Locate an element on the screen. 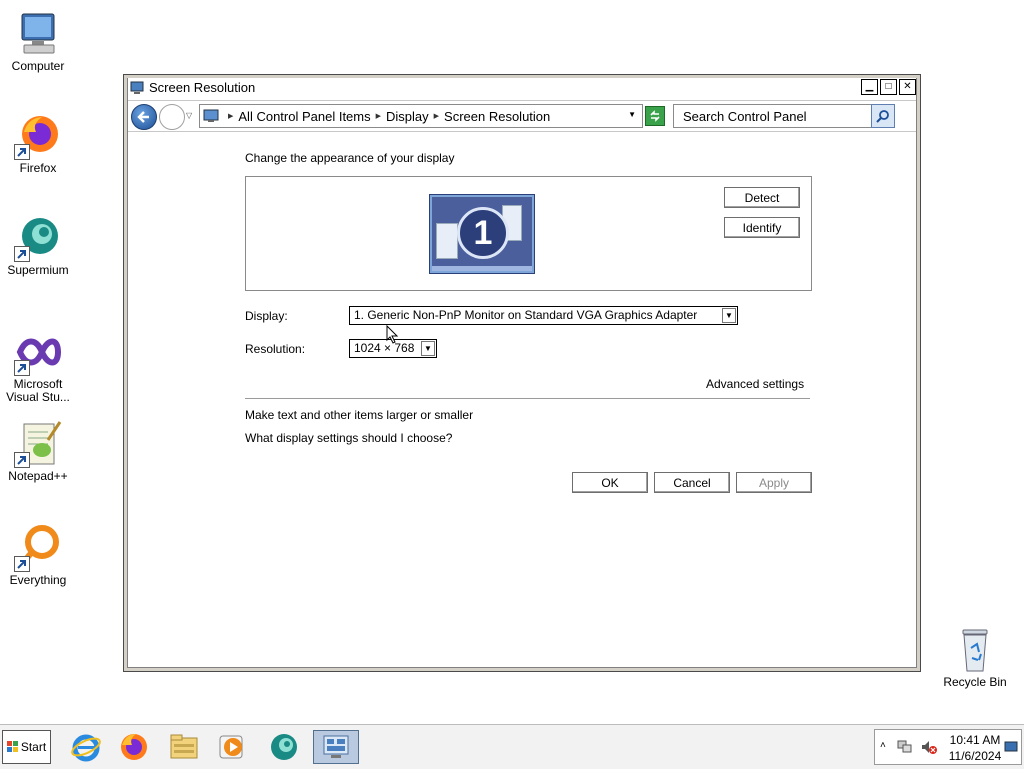 The width and height of the screenshot is (1024, 769). recent-pages-chevron-icon: ▽ is located at coordinates (189, 115).